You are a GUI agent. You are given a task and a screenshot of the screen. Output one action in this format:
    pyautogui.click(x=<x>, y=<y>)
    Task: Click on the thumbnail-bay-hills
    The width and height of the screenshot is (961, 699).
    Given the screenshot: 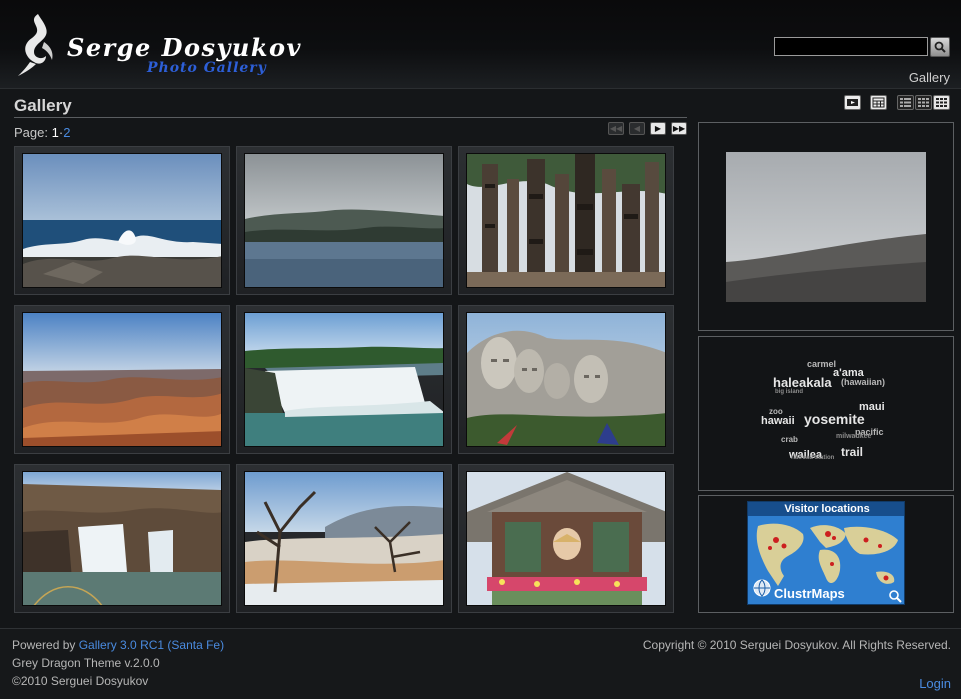 What is the action you would take?
    pyautogui.click(x=344, y=220)
    